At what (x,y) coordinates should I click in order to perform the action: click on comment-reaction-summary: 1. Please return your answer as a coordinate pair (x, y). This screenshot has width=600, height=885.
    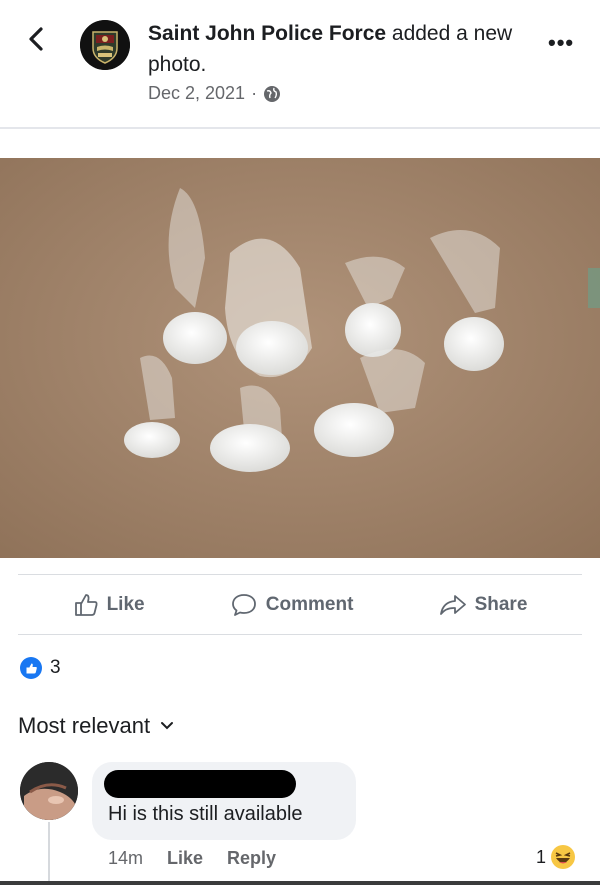
    Looking at the image, I should click on (556, 857).